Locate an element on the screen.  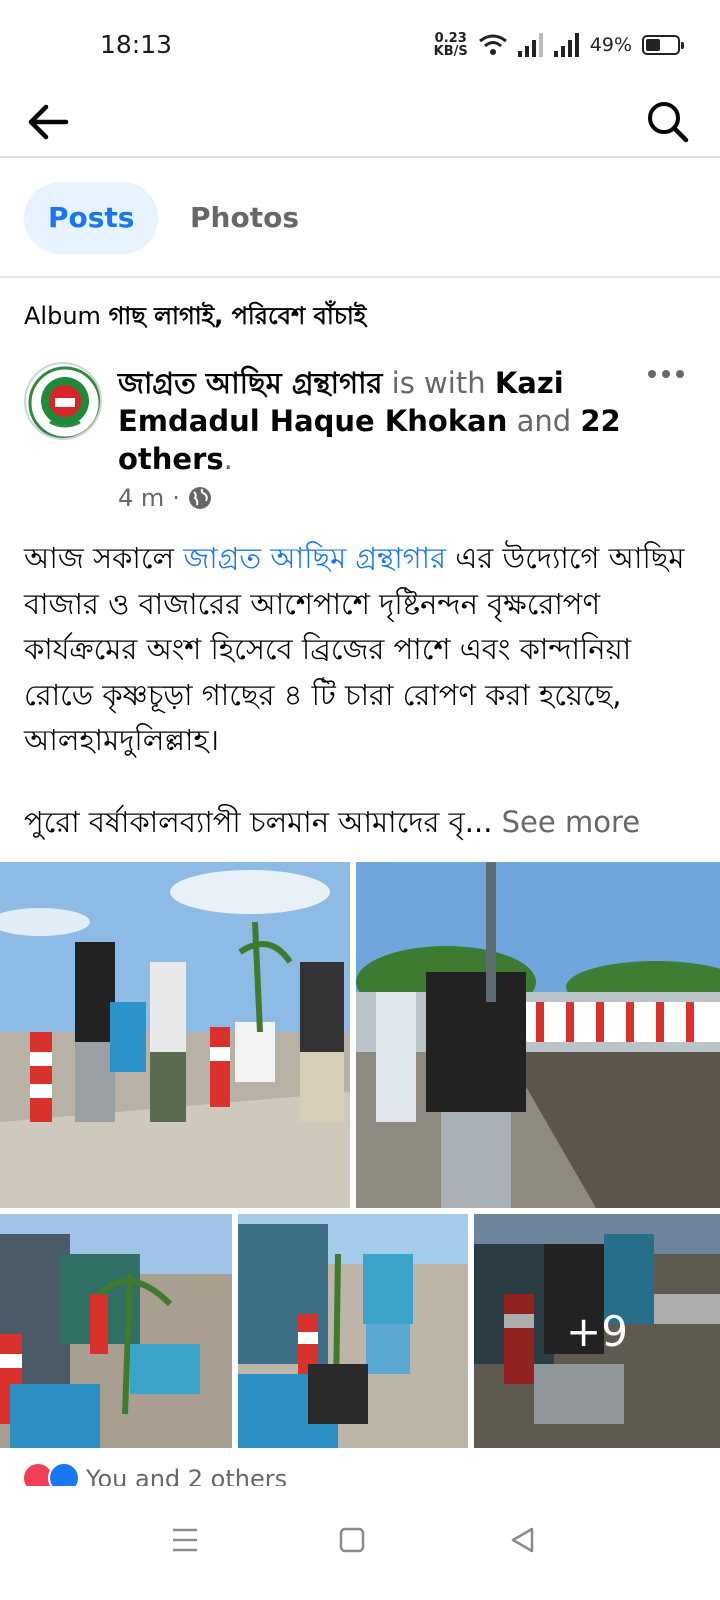
network-speed: 0.23 KB/S is located at coordinates (451, 45).